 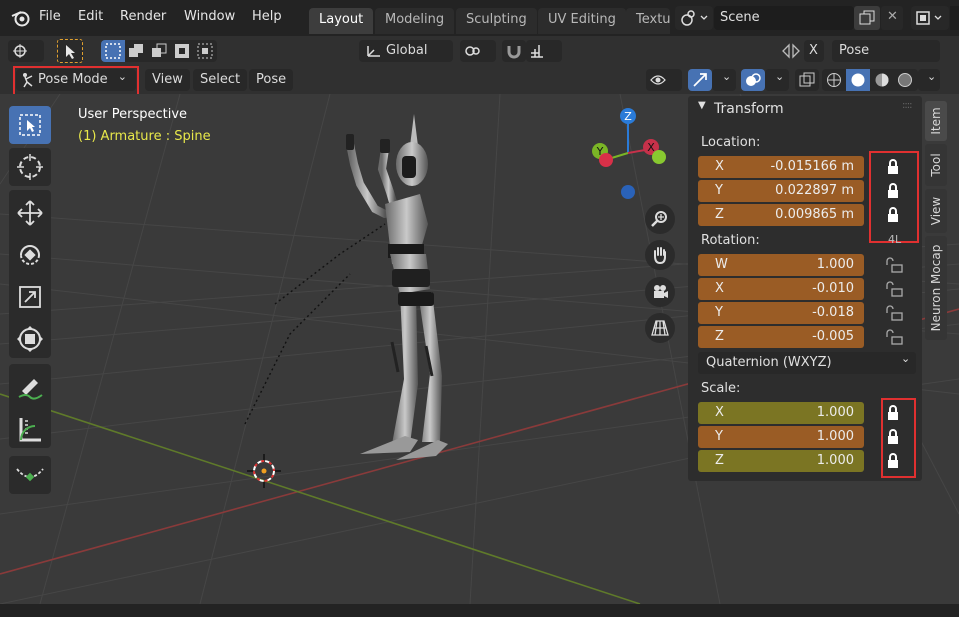 I want to click on scale-x-field: X 1.000, so click(x=781, y=413).